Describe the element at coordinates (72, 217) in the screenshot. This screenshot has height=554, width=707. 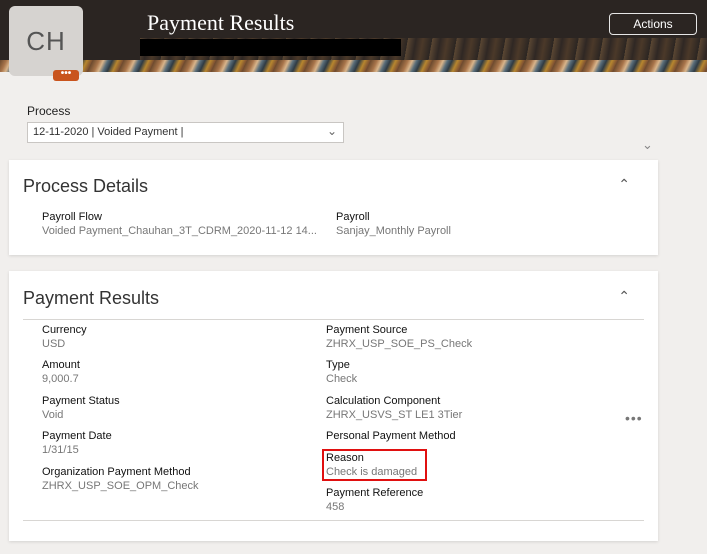
I see `field-label: Payroll Flow` at that location.